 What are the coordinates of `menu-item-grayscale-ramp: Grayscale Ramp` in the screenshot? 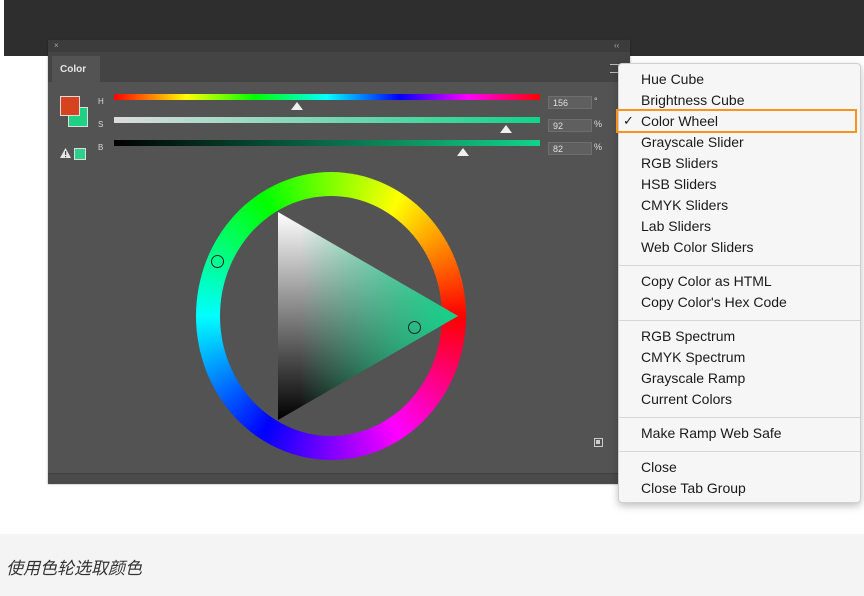 It's located at (693, 378).